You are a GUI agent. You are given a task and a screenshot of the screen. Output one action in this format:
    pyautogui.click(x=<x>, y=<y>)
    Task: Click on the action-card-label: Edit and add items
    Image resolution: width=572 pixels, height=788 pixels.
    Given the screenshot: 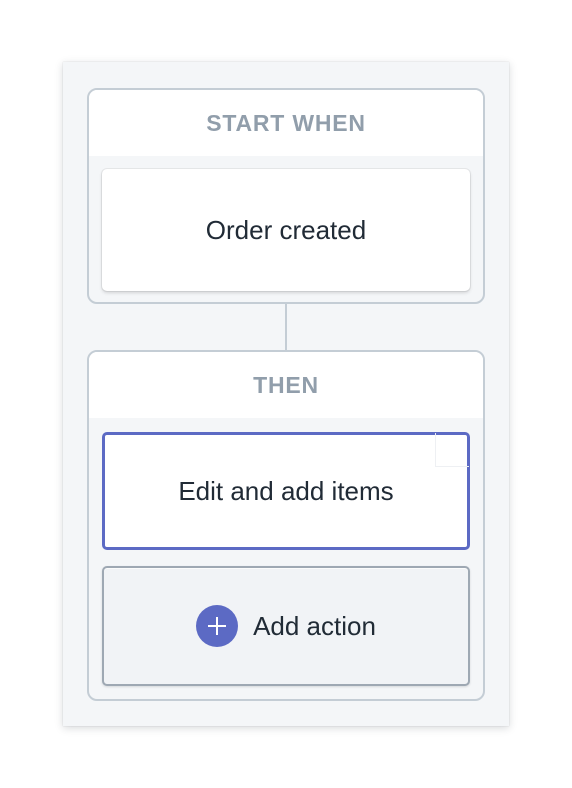 What is the action you would take?
    pyautogui.click(x=286, y=490)
    